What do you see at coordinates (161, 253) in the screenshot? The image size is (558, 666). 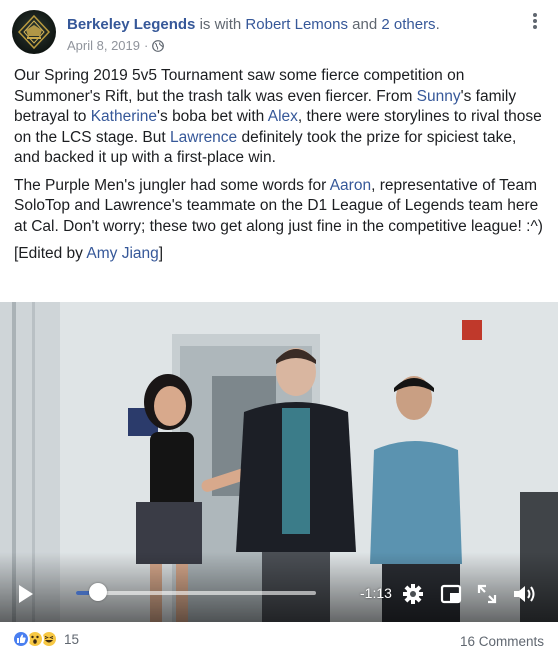 I see `post-text-segment: ]` at bounding box center [161, 253].